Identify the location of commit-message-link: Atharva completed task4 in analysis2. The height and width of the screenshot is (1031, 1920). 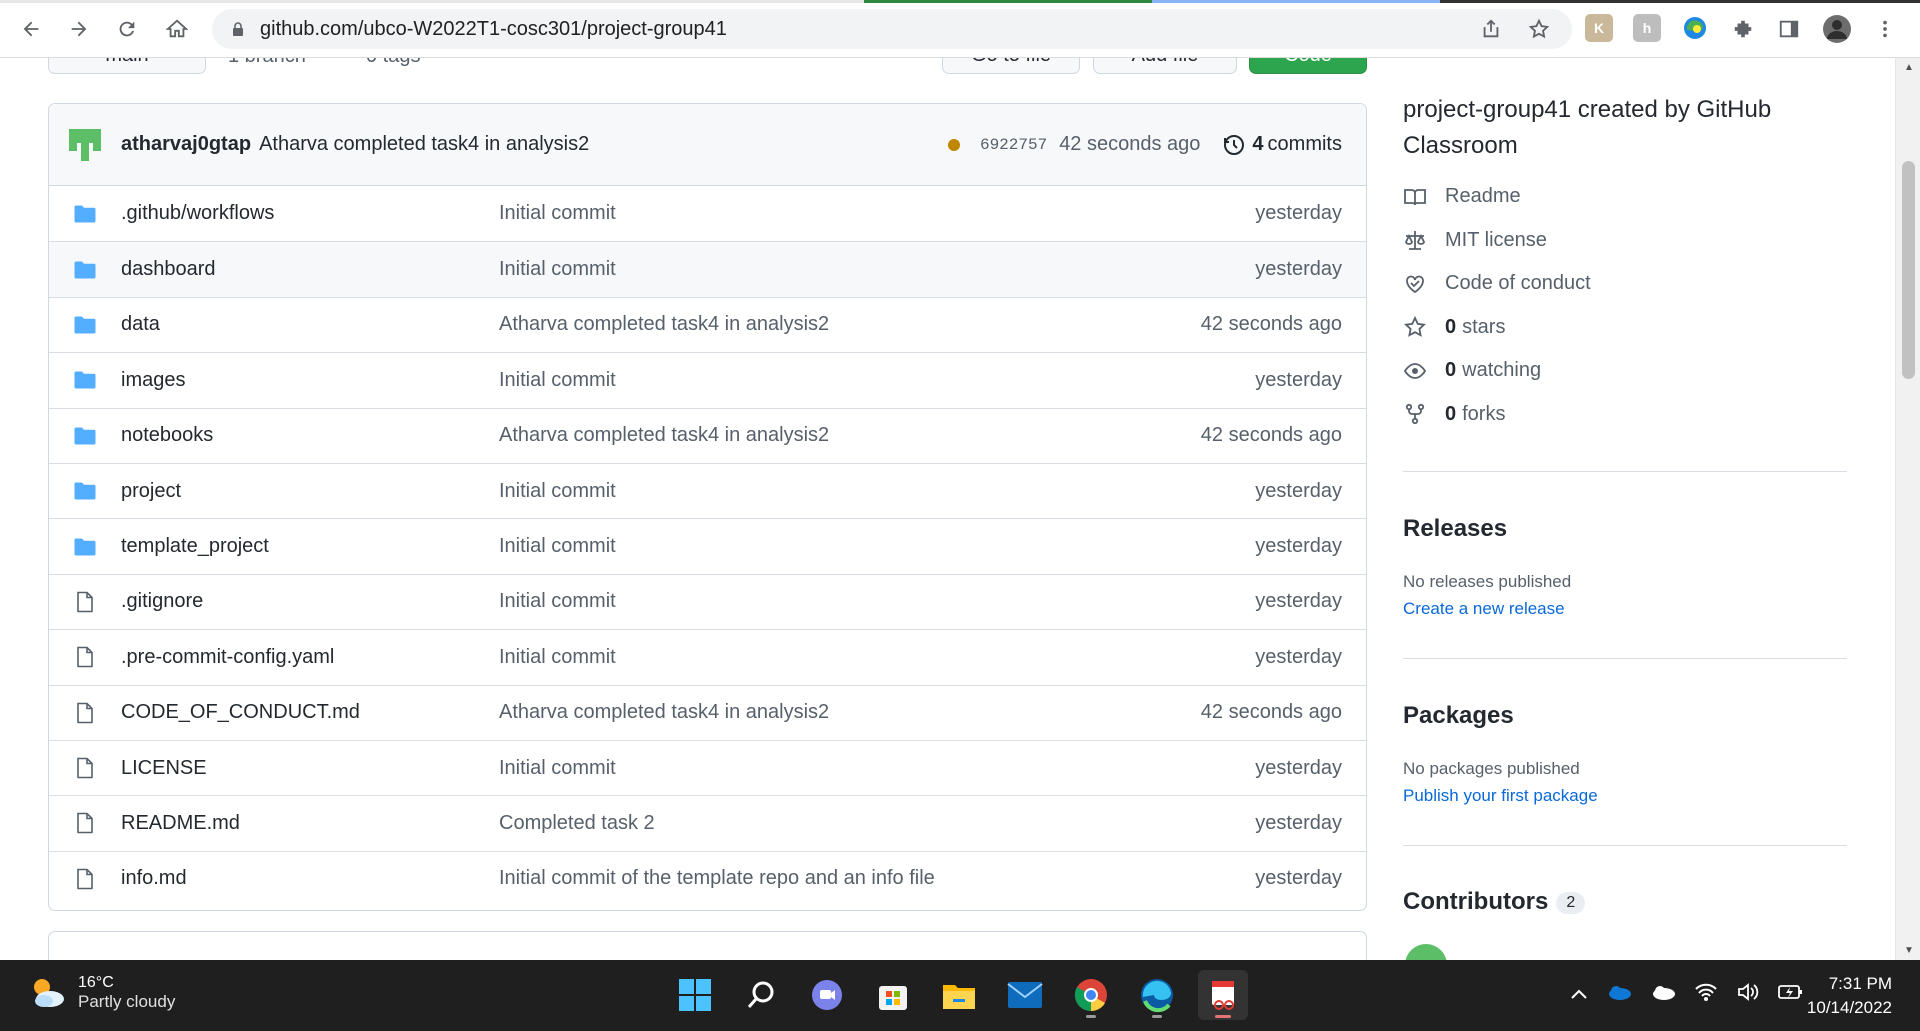
(424, 144).